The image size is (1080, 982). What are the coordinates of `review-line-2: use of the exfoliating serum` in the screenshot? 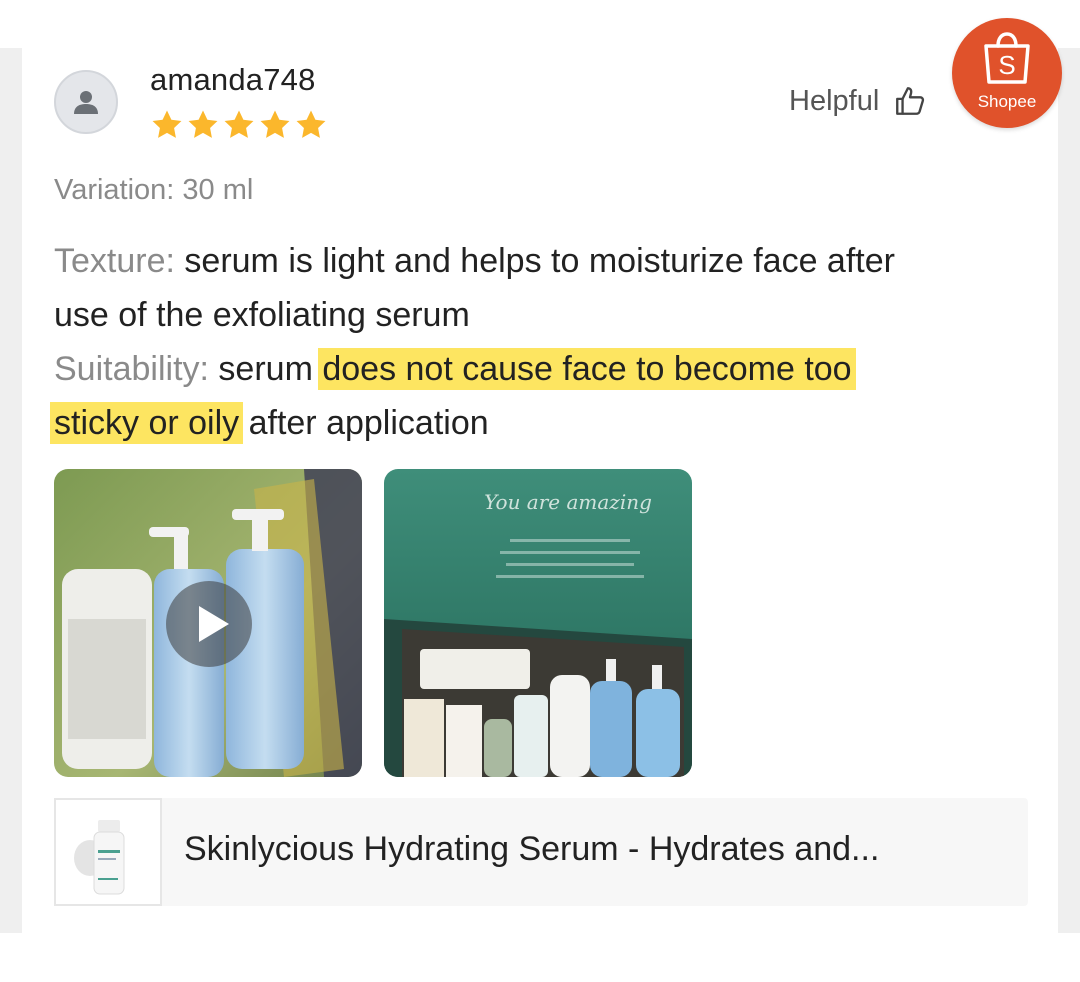 It's located at (549, 315).